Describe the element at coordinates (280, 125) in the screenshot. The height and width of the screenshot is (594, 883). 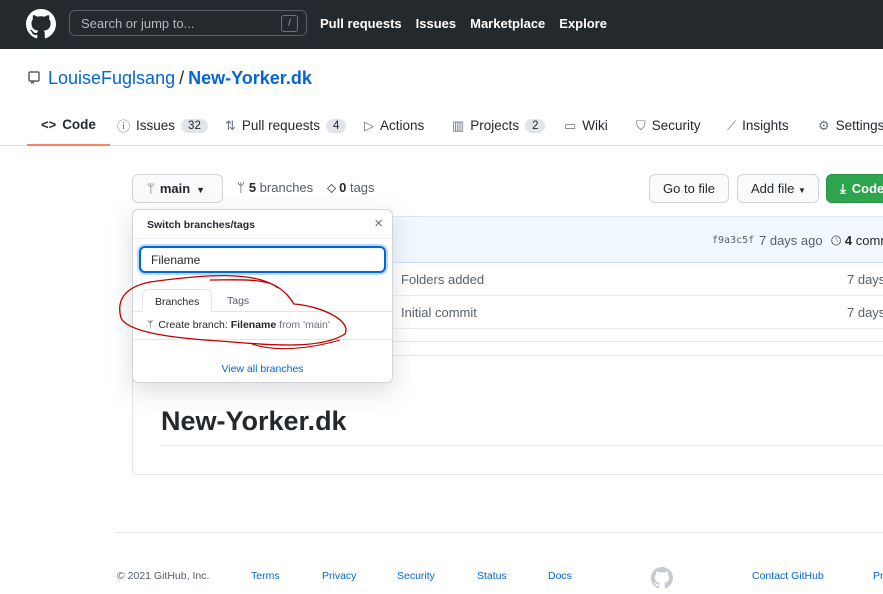
I see `tab-pulls-label: Pull requests` at that location.